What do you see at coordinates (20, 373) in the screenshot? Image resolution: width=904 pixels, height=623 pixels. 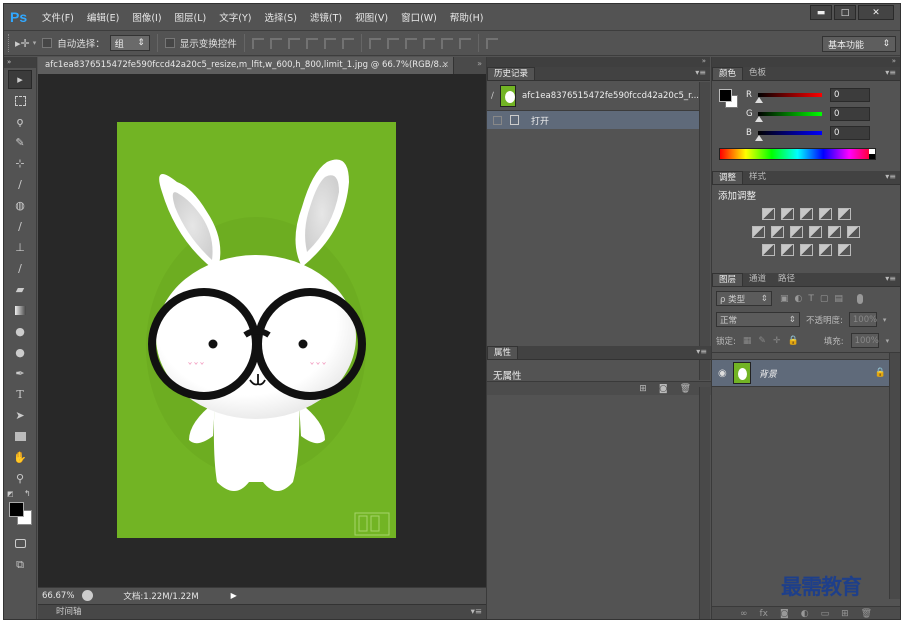 I see `pen-tool-icon: ✒` at bounding box center [20, 373].